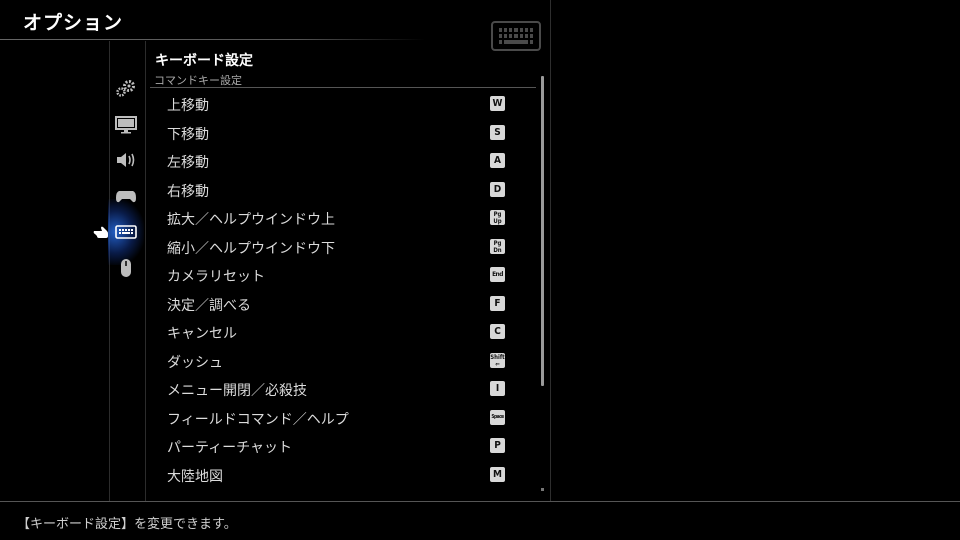 The image size is (960, 540). What do you see at coordinates (204, 61) in the screenshot?
I see `section-title: キーボード設定` at bounding box center [204, 61].